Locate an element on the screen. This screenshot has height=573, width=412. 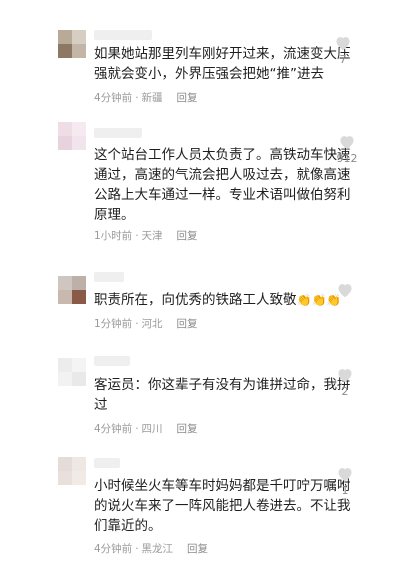
like-button is located at coordinates (345, 291).